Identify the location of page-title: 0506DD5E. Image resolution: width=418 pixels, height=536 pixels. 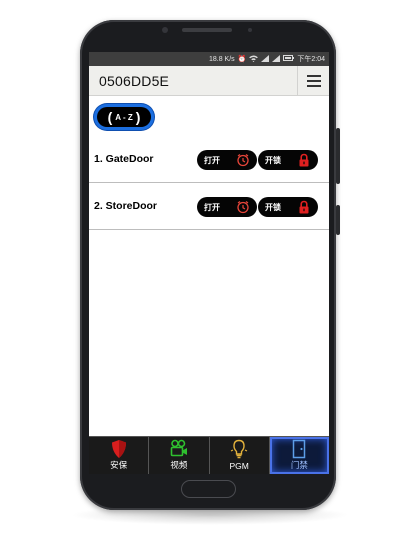
(134, 81).